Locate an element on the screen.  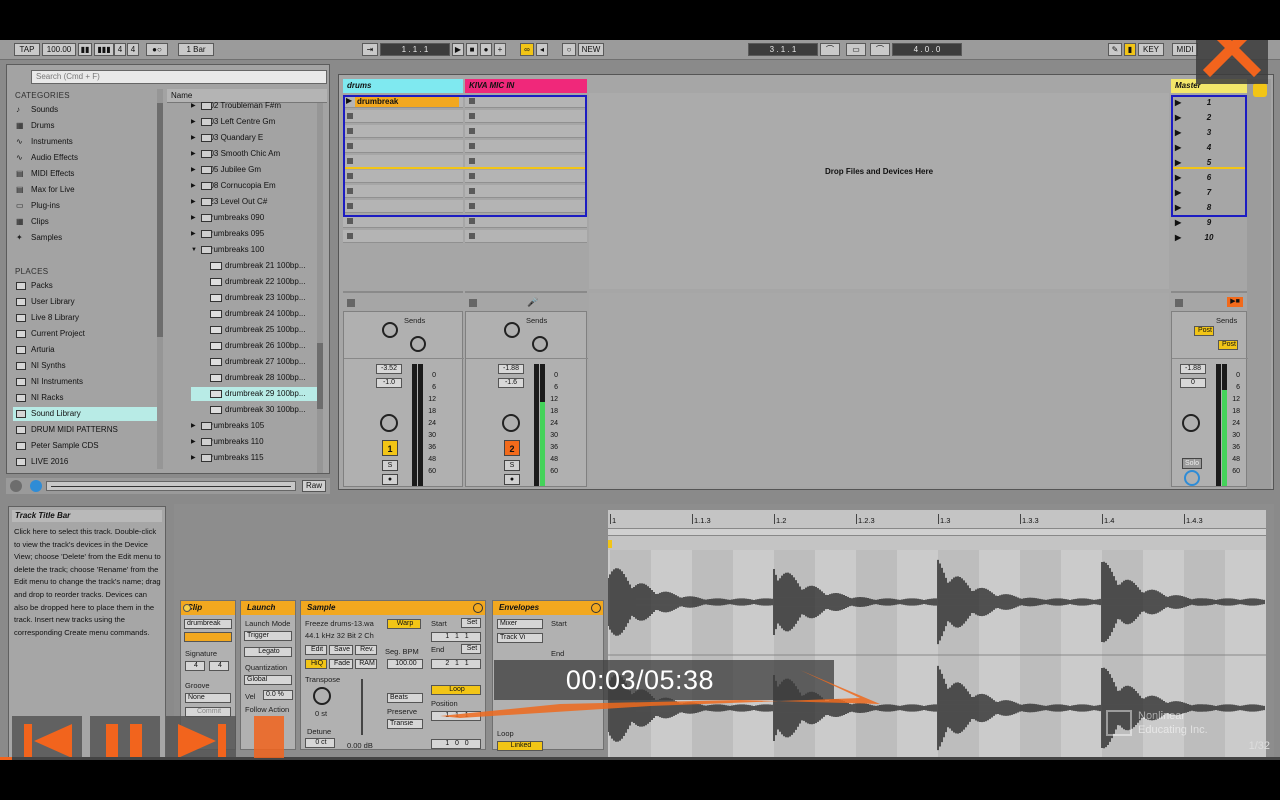
linked-button: Linked is located at coordinates (520, 746).